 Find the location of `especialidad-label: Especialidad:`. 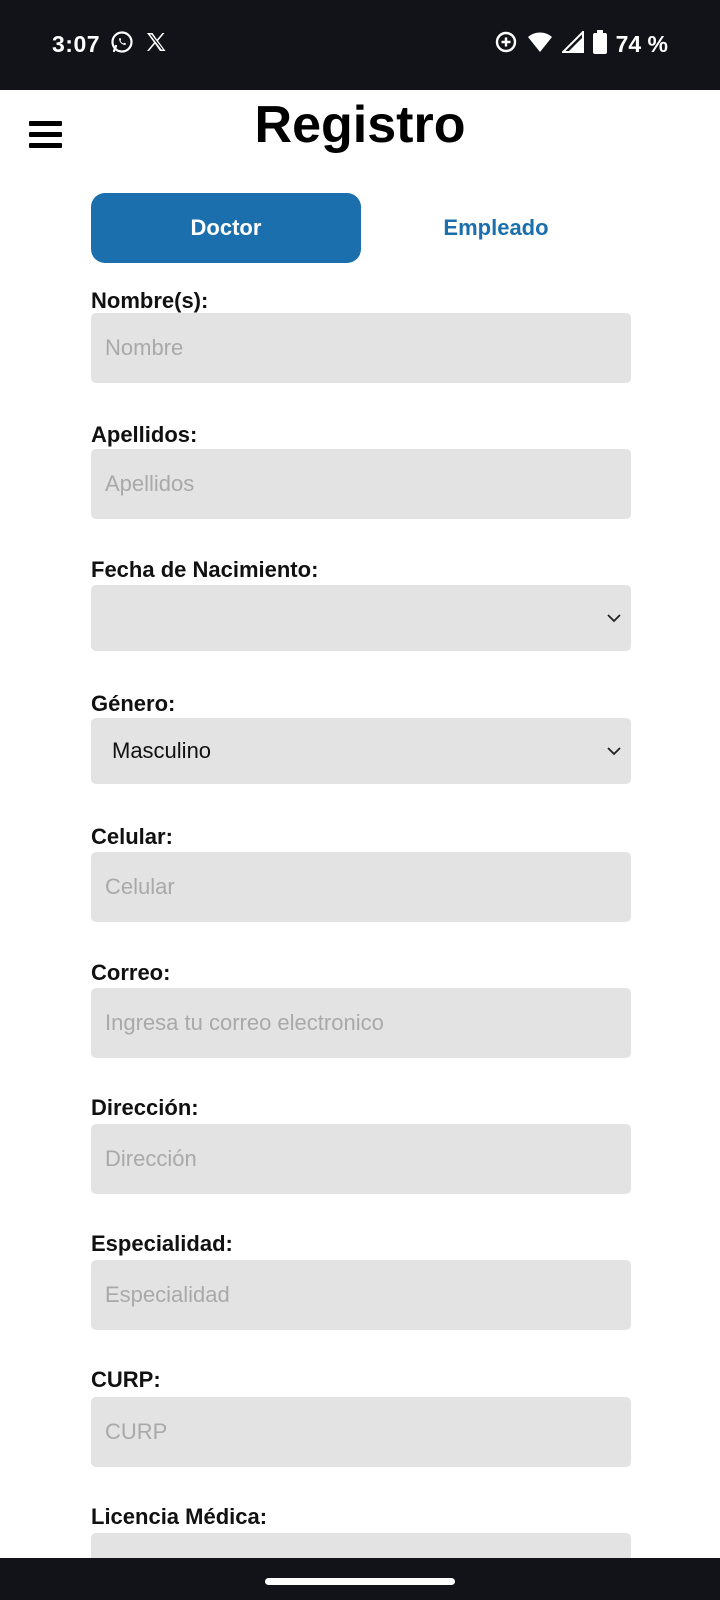

especialidad-label: Especialidad: is located at coordinates (162, 1243).